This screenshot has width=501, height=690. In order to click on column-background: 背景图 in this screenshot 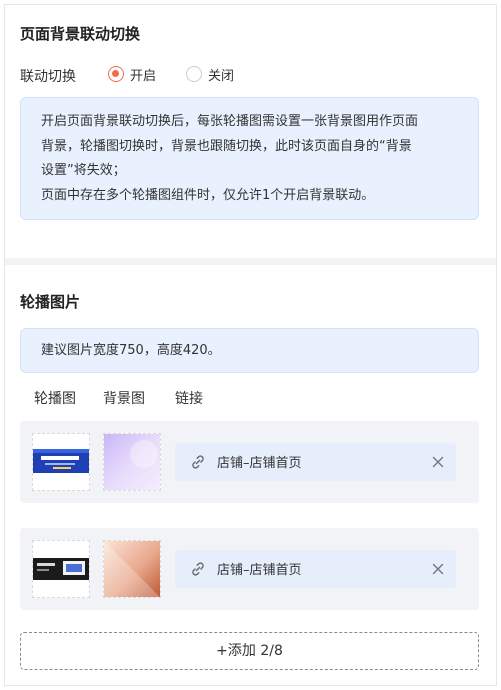, I will do `click(124, 399)`.